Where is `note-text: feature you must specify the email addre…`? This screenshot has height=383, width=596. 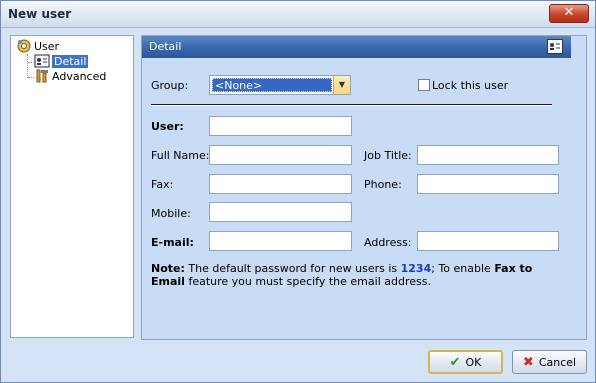
note-text: feature you must specify the email addre… is located at coordinates (307, 281).